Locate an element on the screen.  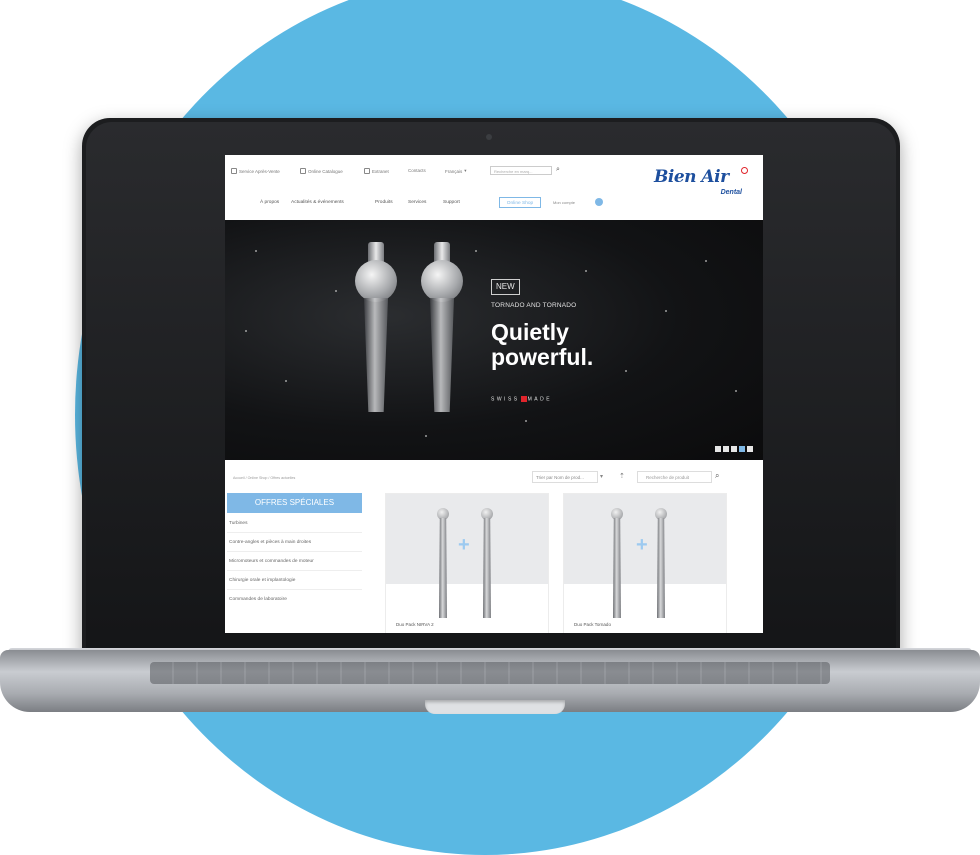
util-link-contacts: Contacts is located at coordinates (417, 170).